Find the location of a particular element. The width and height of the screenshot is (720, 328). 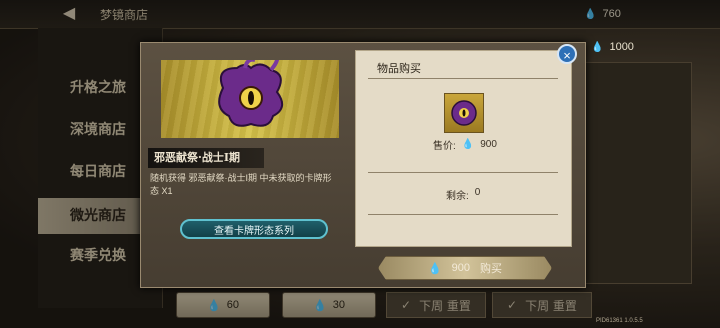

purchase-title: 物品购买 is located at coordinates (399, 68).